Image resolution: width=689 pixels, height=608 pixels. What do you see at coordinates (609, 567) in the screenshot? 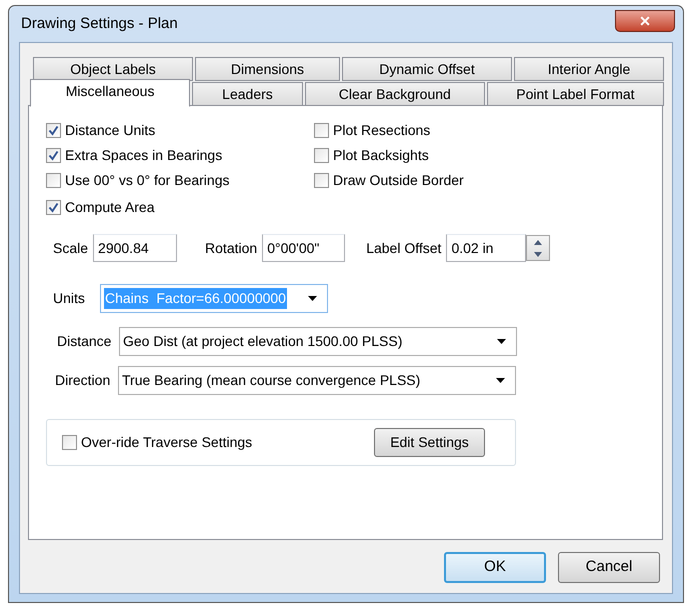
I see `dialog-button: Cancel` at bounding box center [609, 567].